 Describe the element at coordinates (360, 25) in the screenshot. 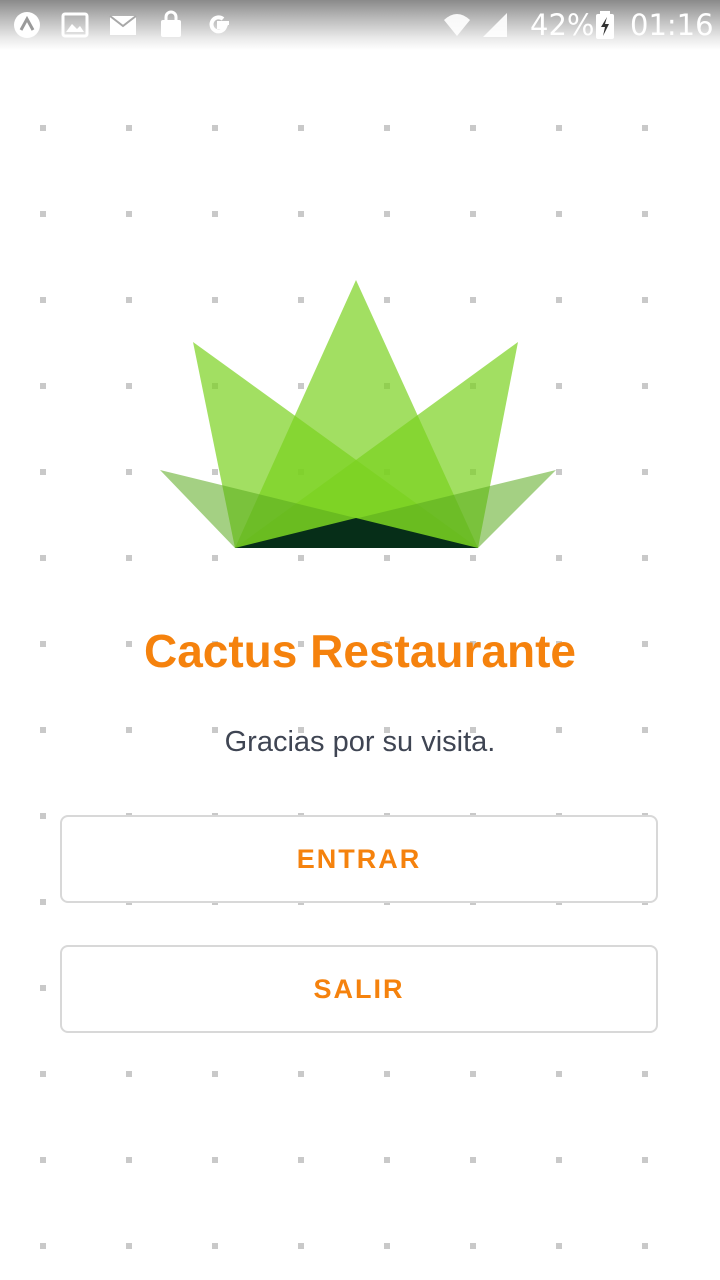

I see `status-bar: 42% 01:16` at that location.